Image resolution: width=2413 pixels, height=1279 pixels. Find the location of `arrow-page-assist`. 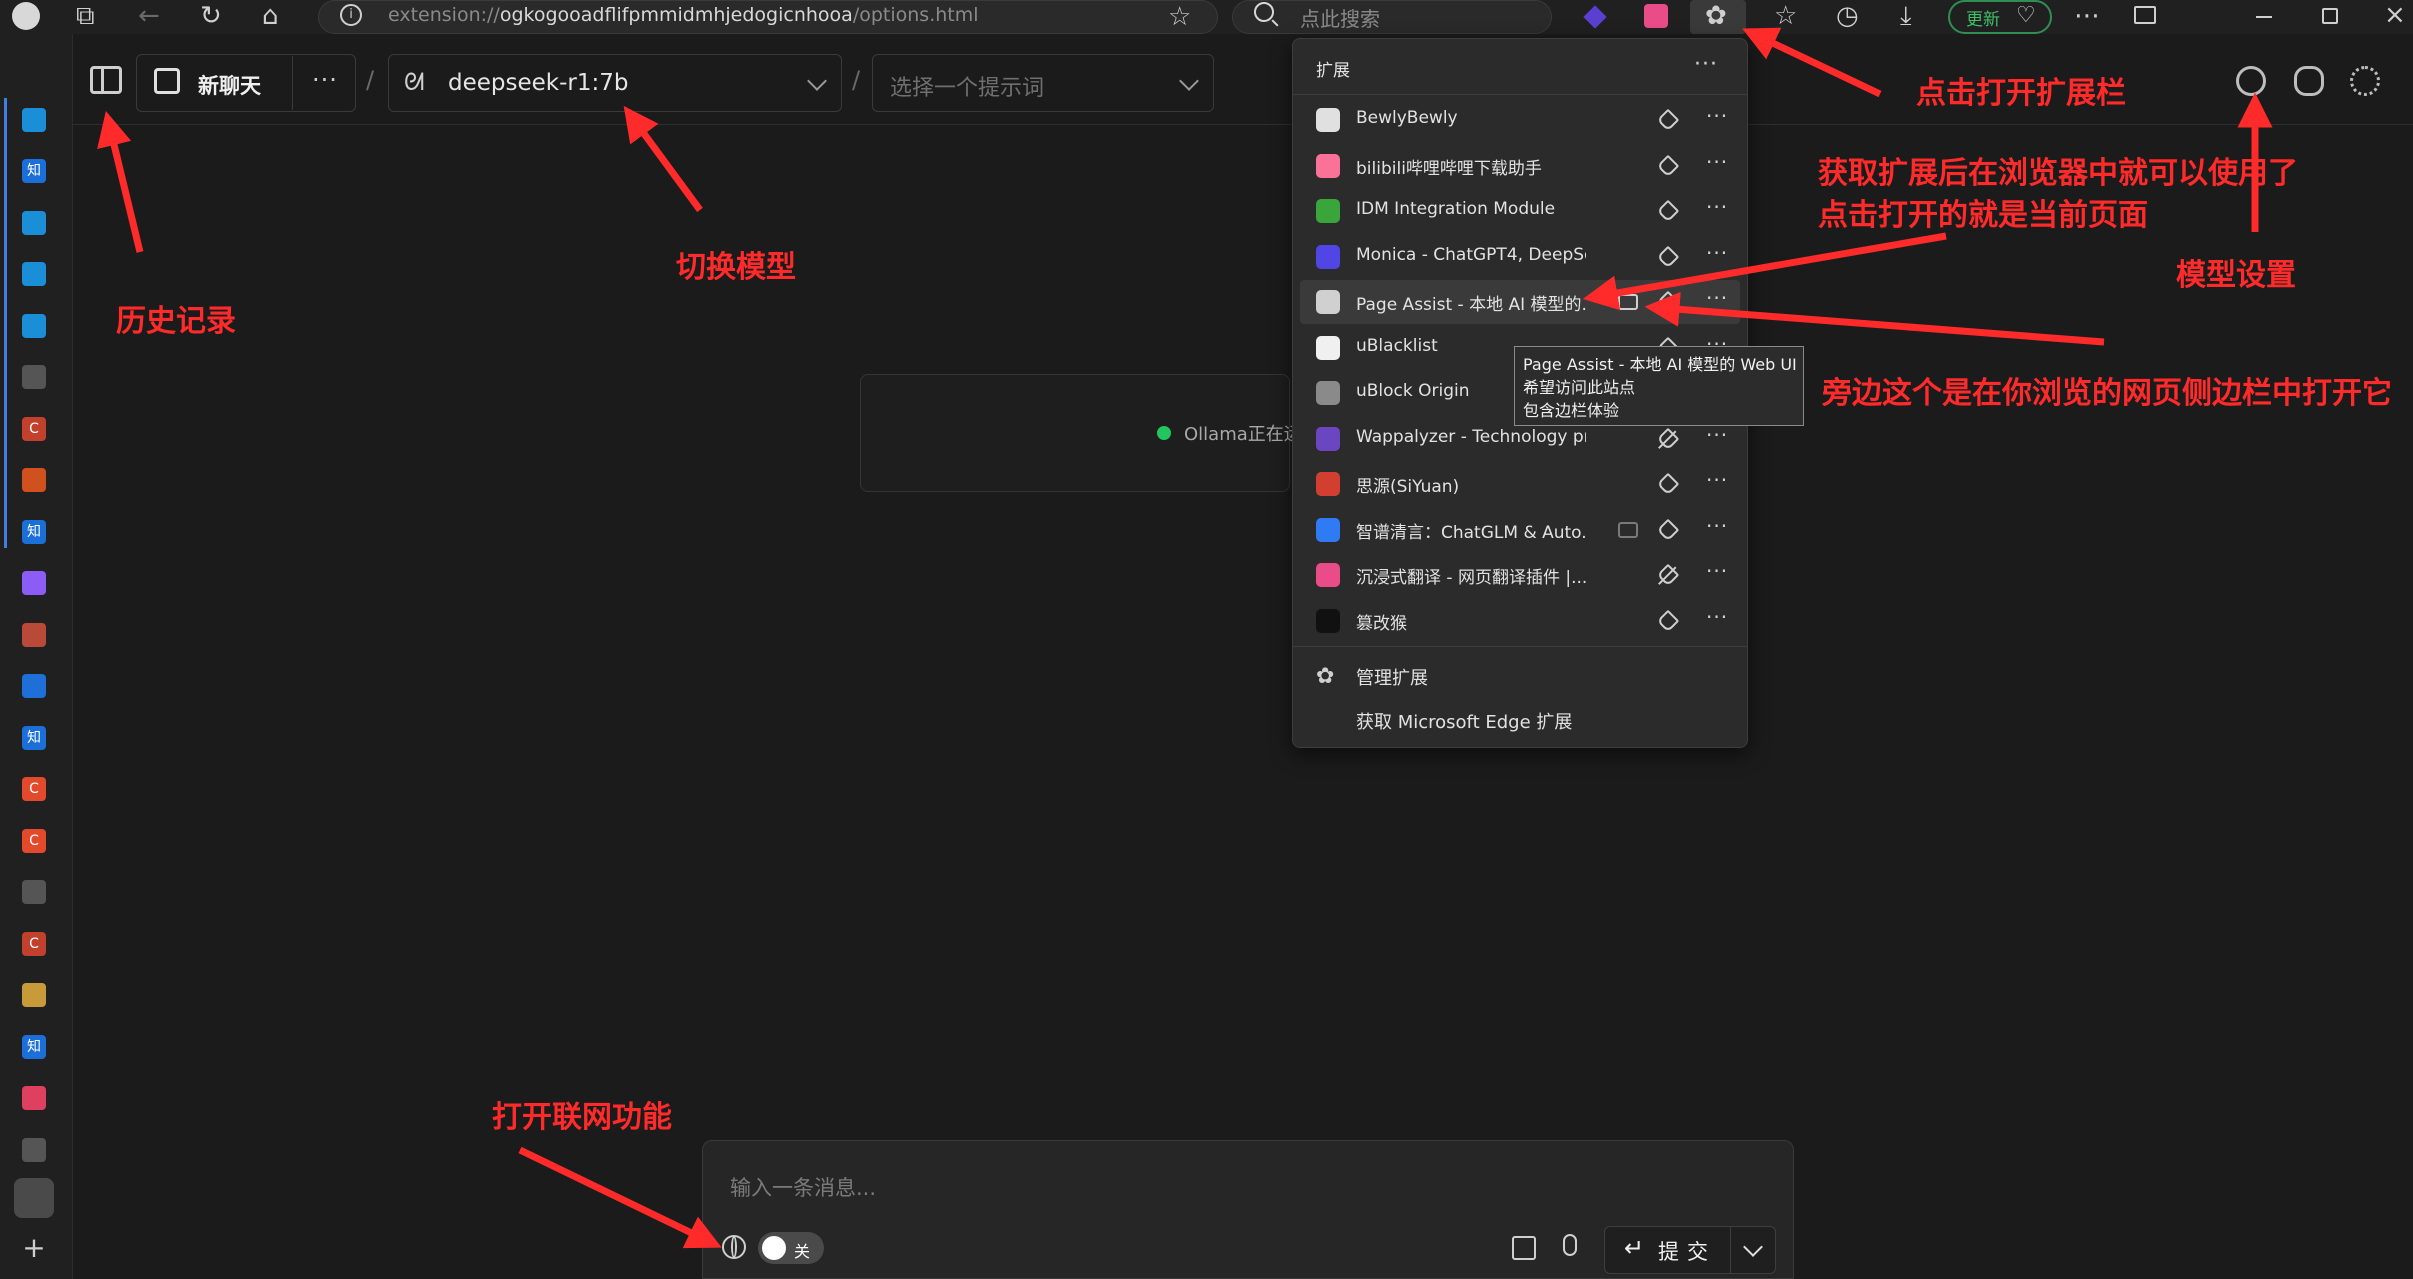

arrow-page-assist is located at coordinates (1764, 271).